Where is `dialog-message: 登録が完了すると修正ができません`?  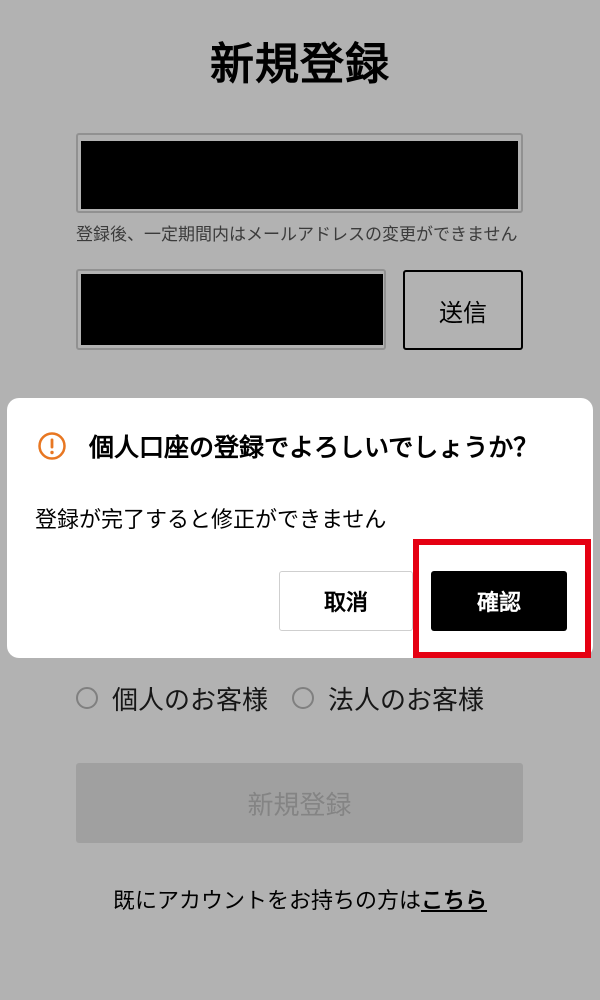
dialog-message: 登録が完了すると修正ができません is located at coordinates (211, 520).